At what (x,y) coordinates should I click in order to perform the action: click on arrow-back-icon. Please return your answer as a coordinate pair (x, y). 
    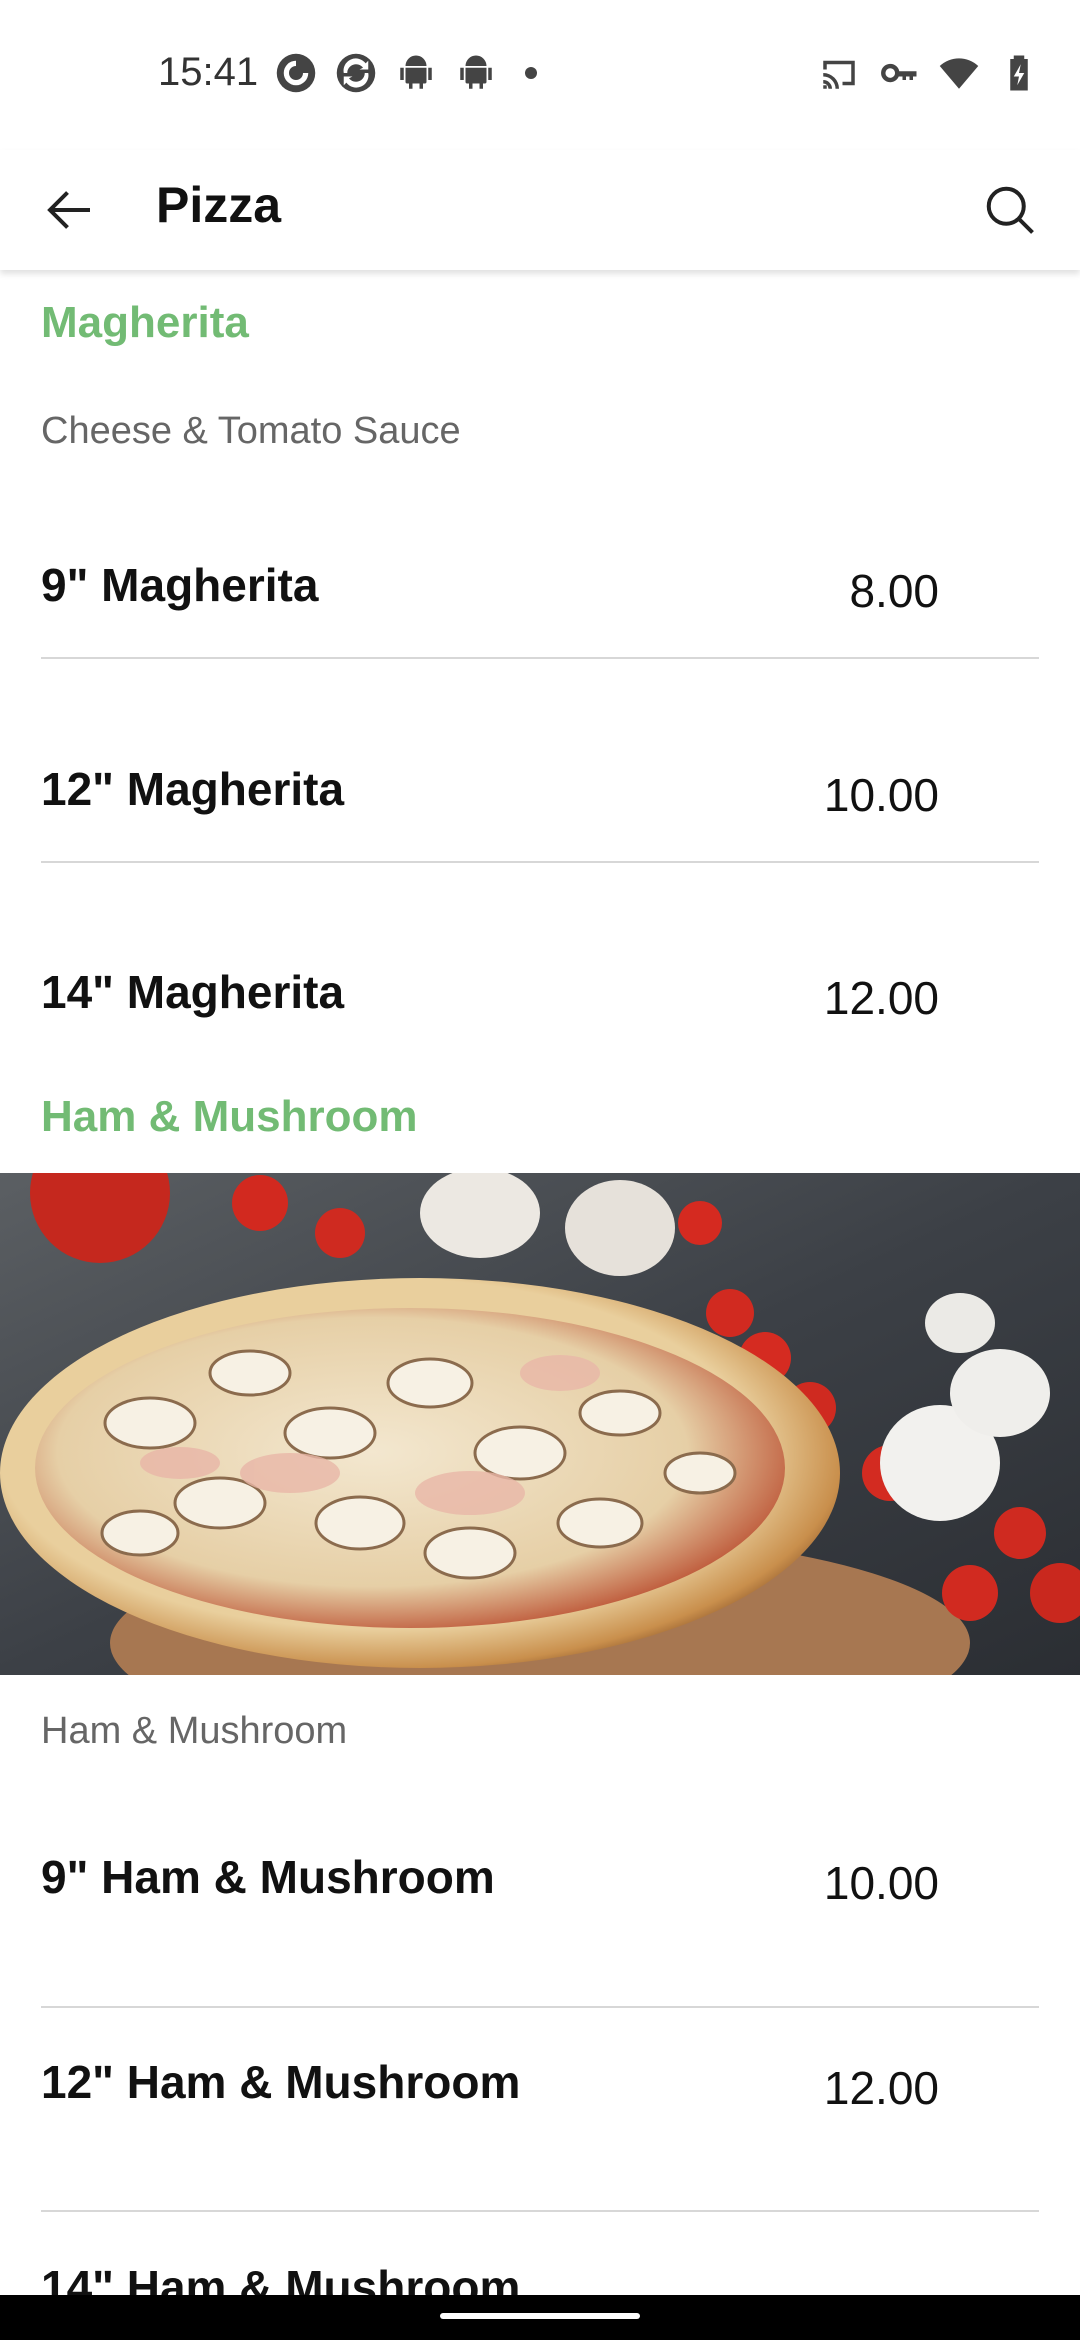
    Looking at the image, I should click on (70, 210).